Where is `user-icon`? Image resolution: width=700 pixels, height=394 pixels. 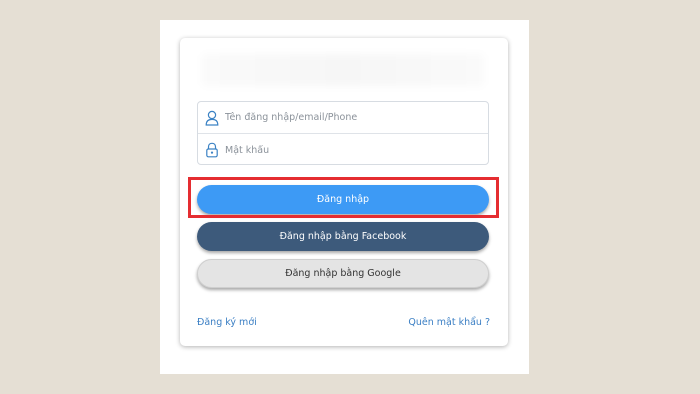 user-icon is located at coordinates (212, 118).